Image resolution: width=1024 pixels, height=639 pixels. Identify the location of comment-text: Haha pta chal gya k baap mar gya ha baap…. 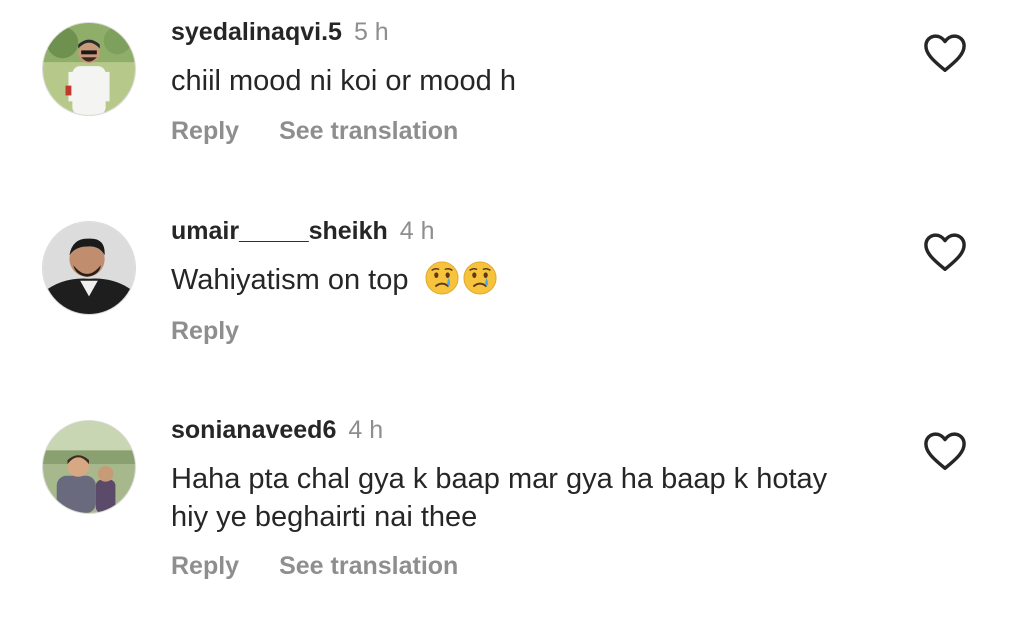
(499, 479).